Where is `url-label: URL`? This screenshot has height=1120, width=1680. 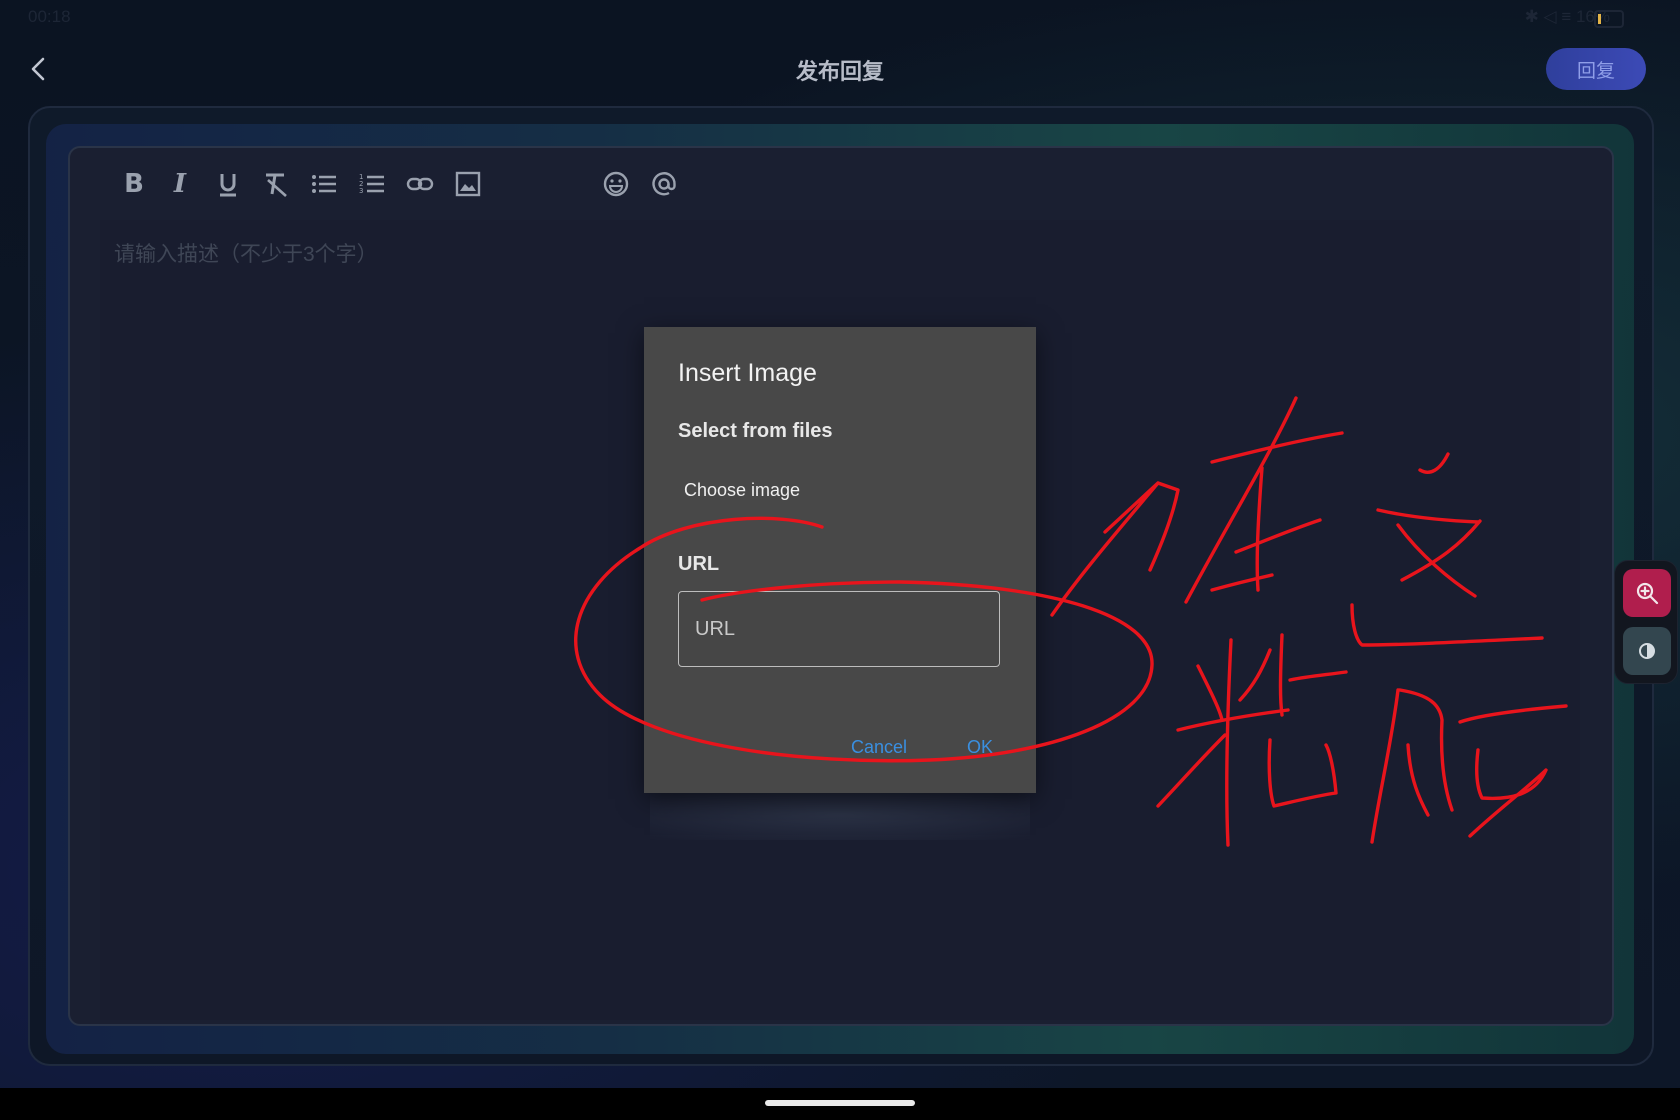
url-label: URL is located at coordinates (699, 564).